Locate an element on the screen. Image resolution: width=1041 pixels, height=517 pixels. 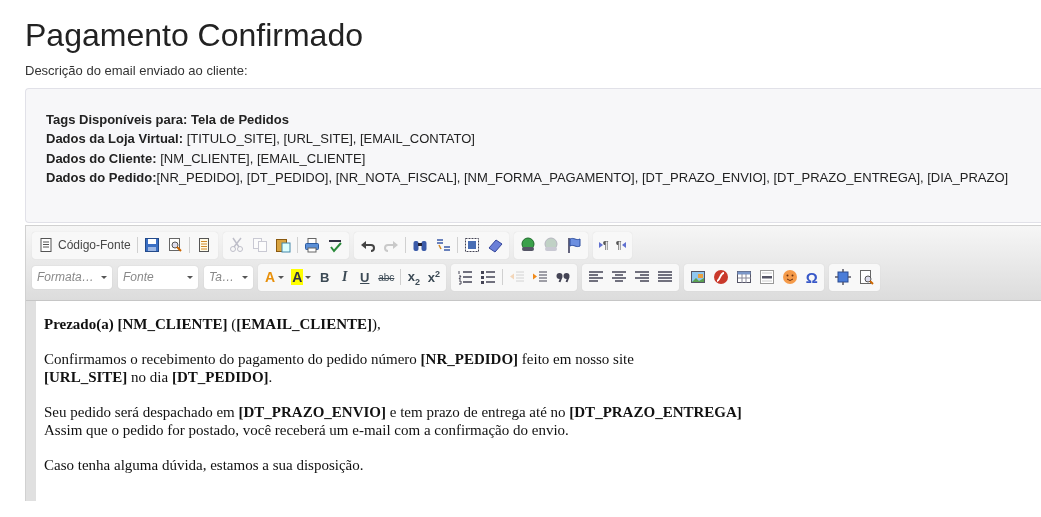
document-icon is located at coordinates (46, 245).